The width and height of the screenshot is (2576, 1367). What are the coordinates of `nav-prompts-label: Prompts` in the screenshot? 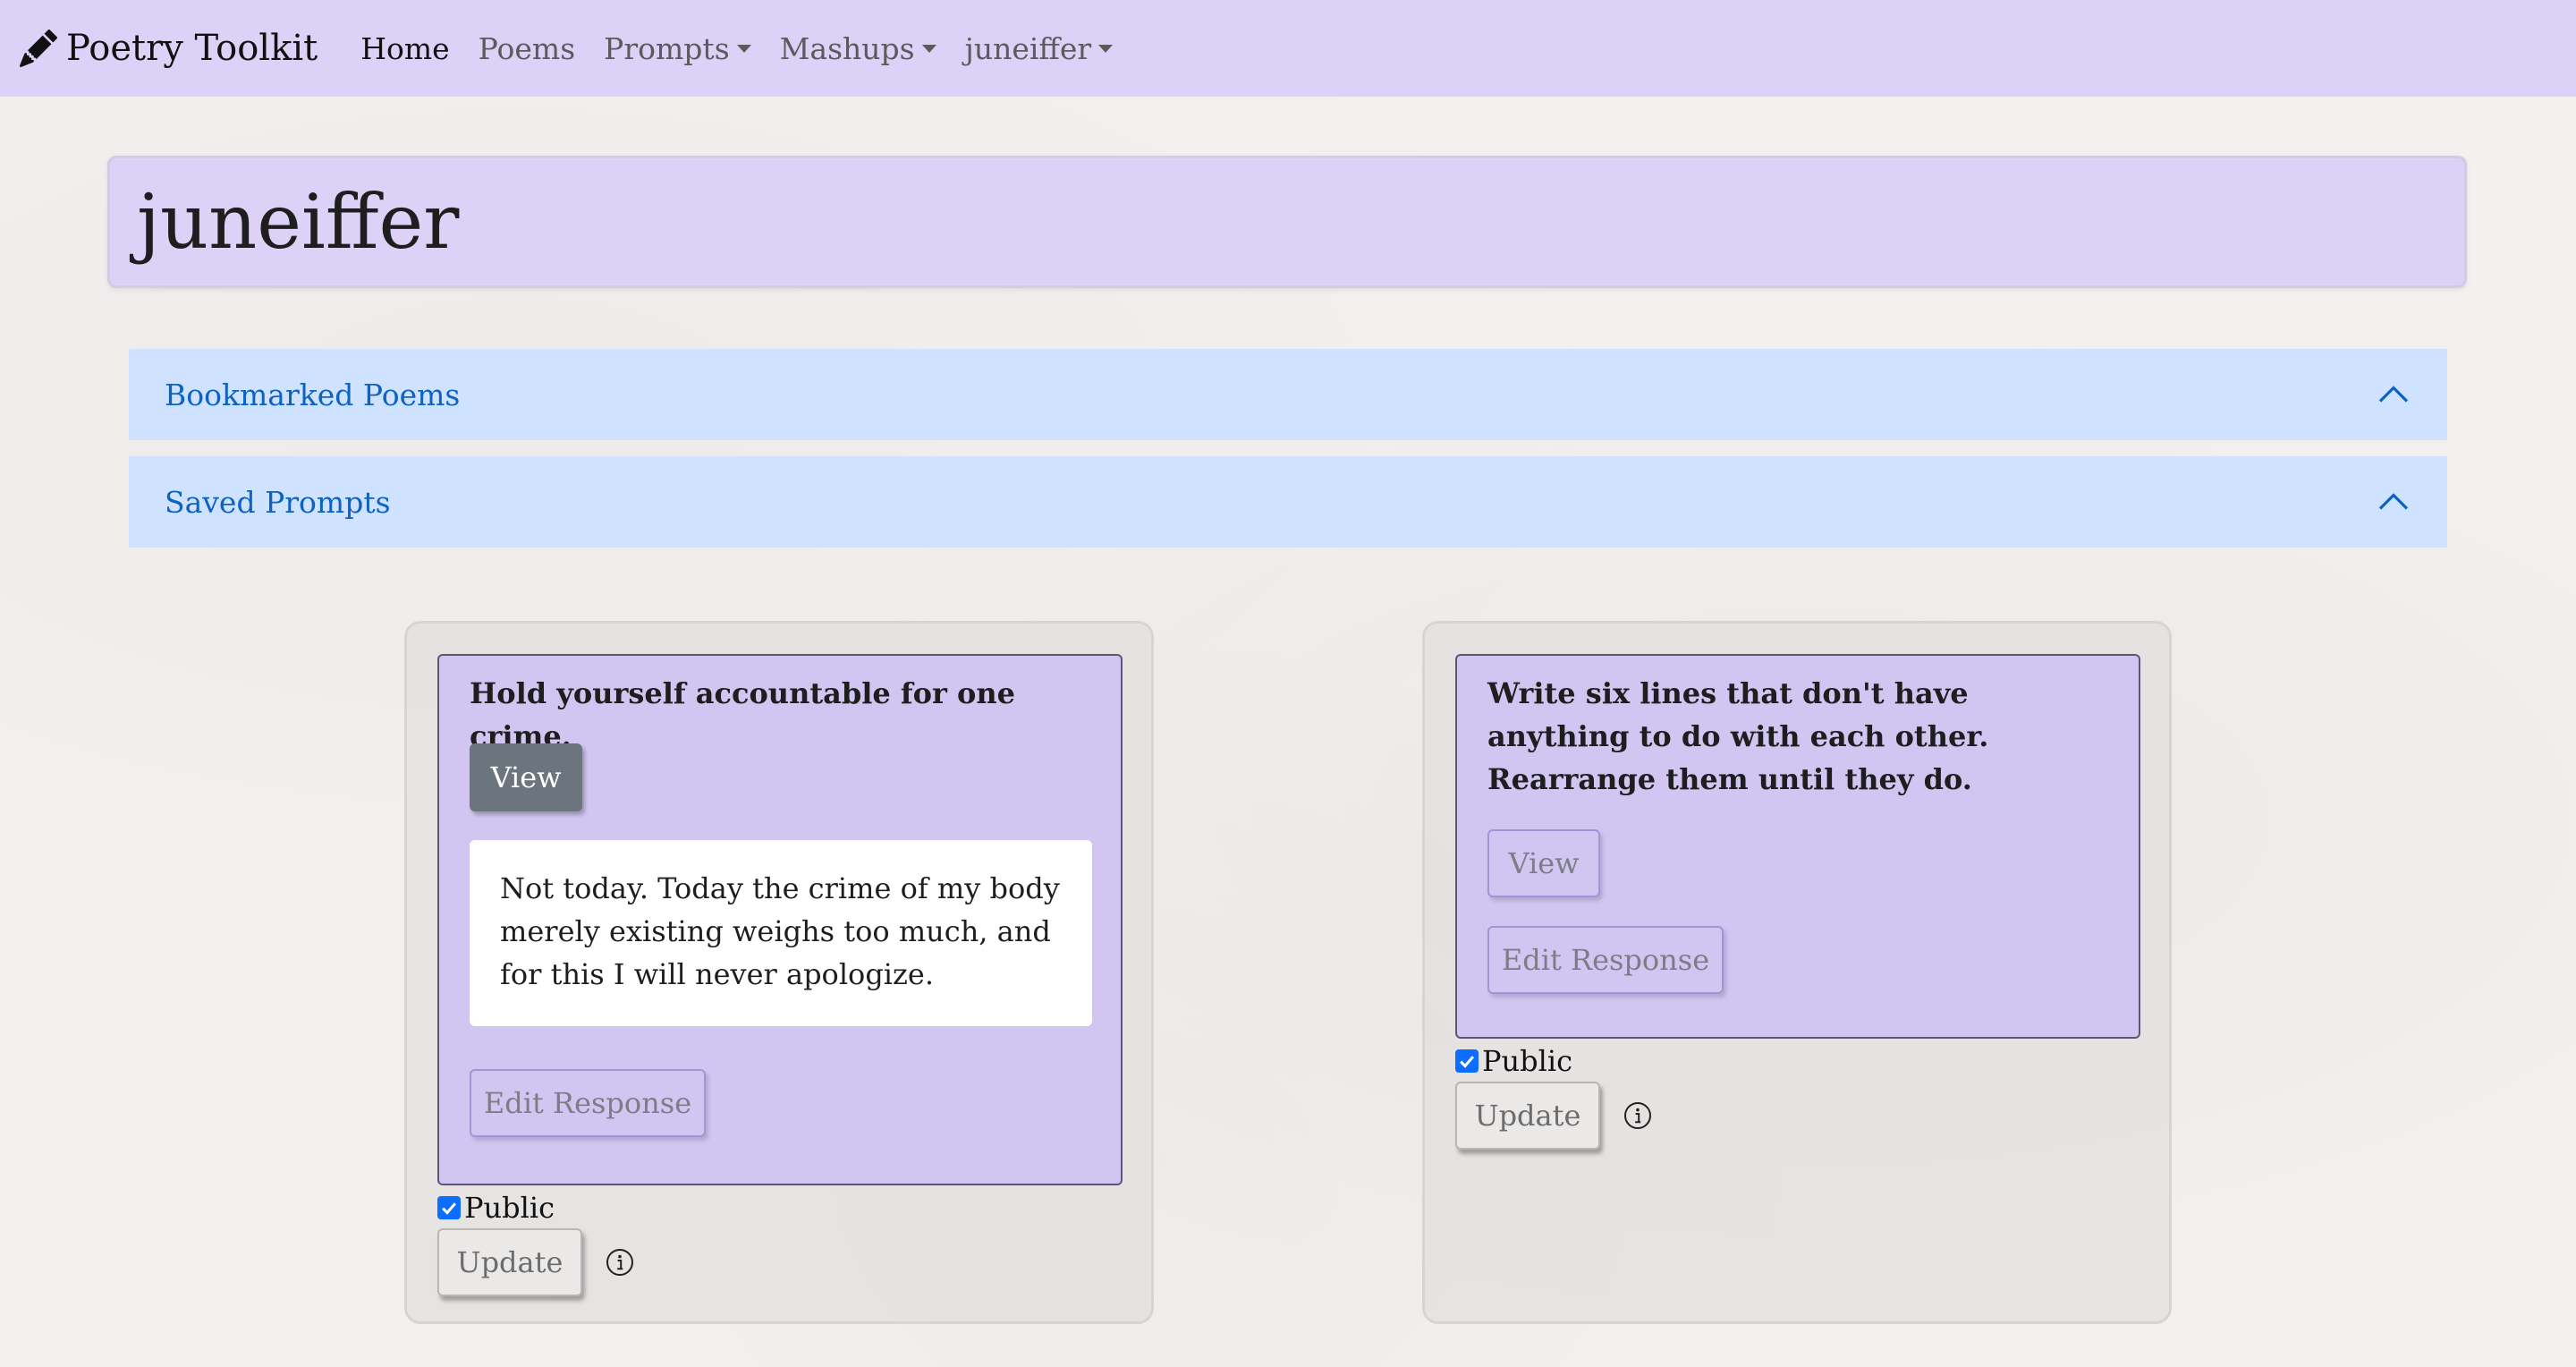 It's located at (667, 48).